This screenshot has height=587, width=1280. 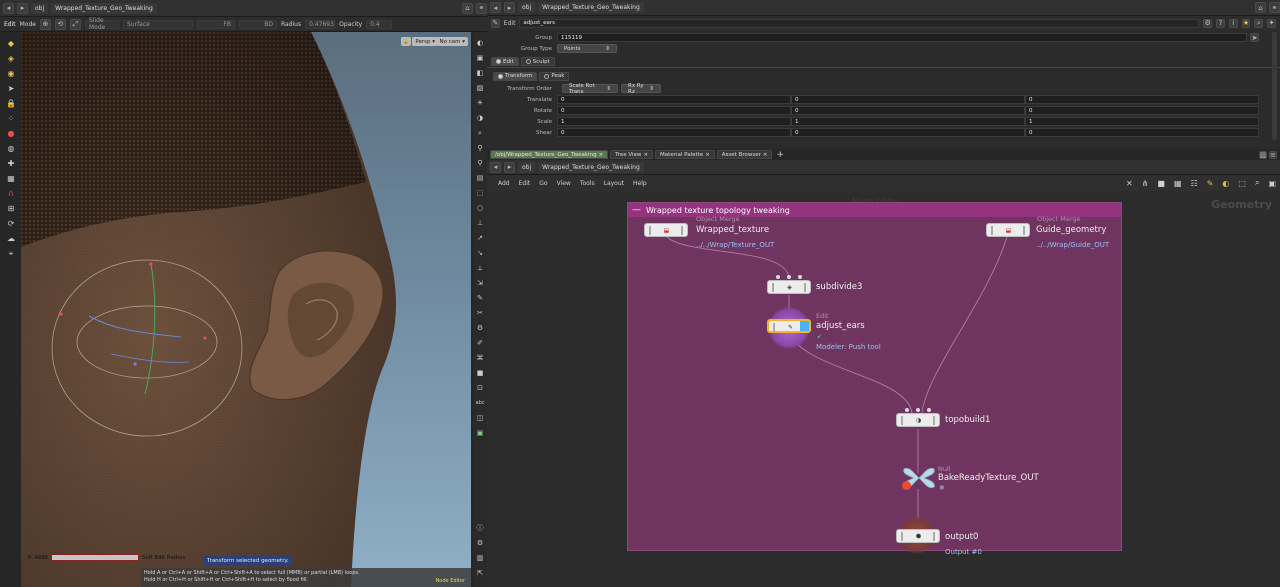 What do you see at coordinates (859, 23) in the screenshot?
I see `node-name-field: adjust_ears` at bounding box center [859, 23].